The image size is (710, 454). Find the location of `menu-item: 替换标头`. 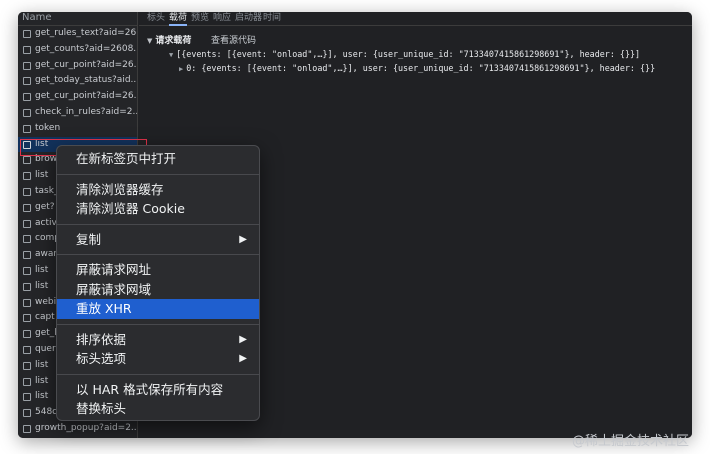

menu-item: 替换标头 is located at coordinates (158, 409).